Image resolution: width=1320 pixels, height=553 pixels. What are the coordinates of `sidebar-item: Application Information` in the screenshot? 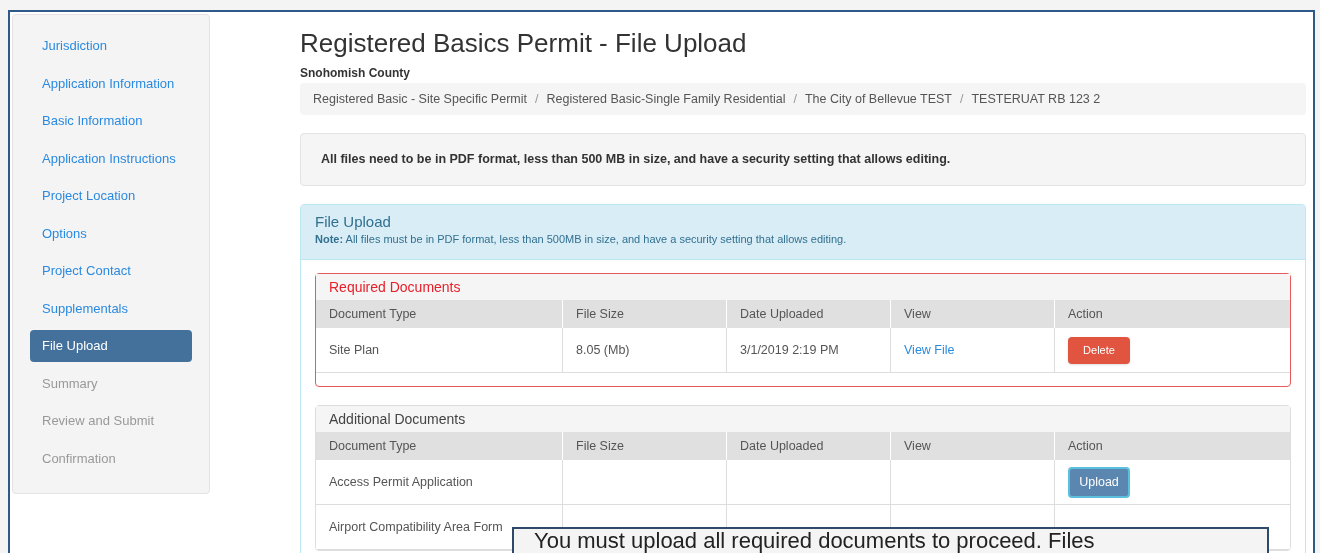 It's located at (111, 83).